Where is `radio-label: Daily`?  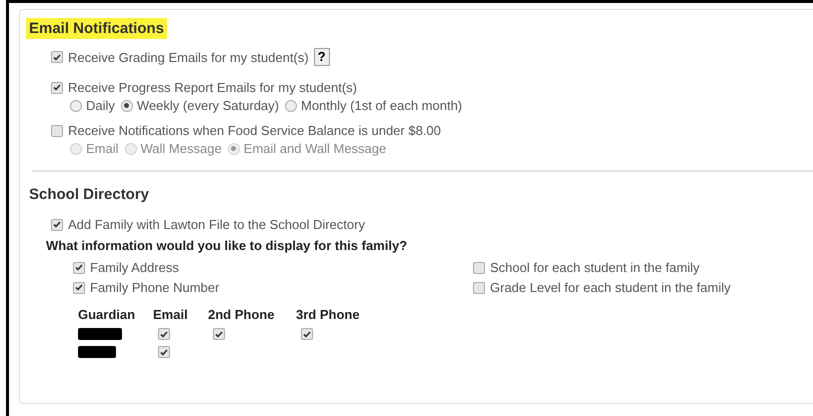
radio-label: Daily is located at coordinates (100, 105).